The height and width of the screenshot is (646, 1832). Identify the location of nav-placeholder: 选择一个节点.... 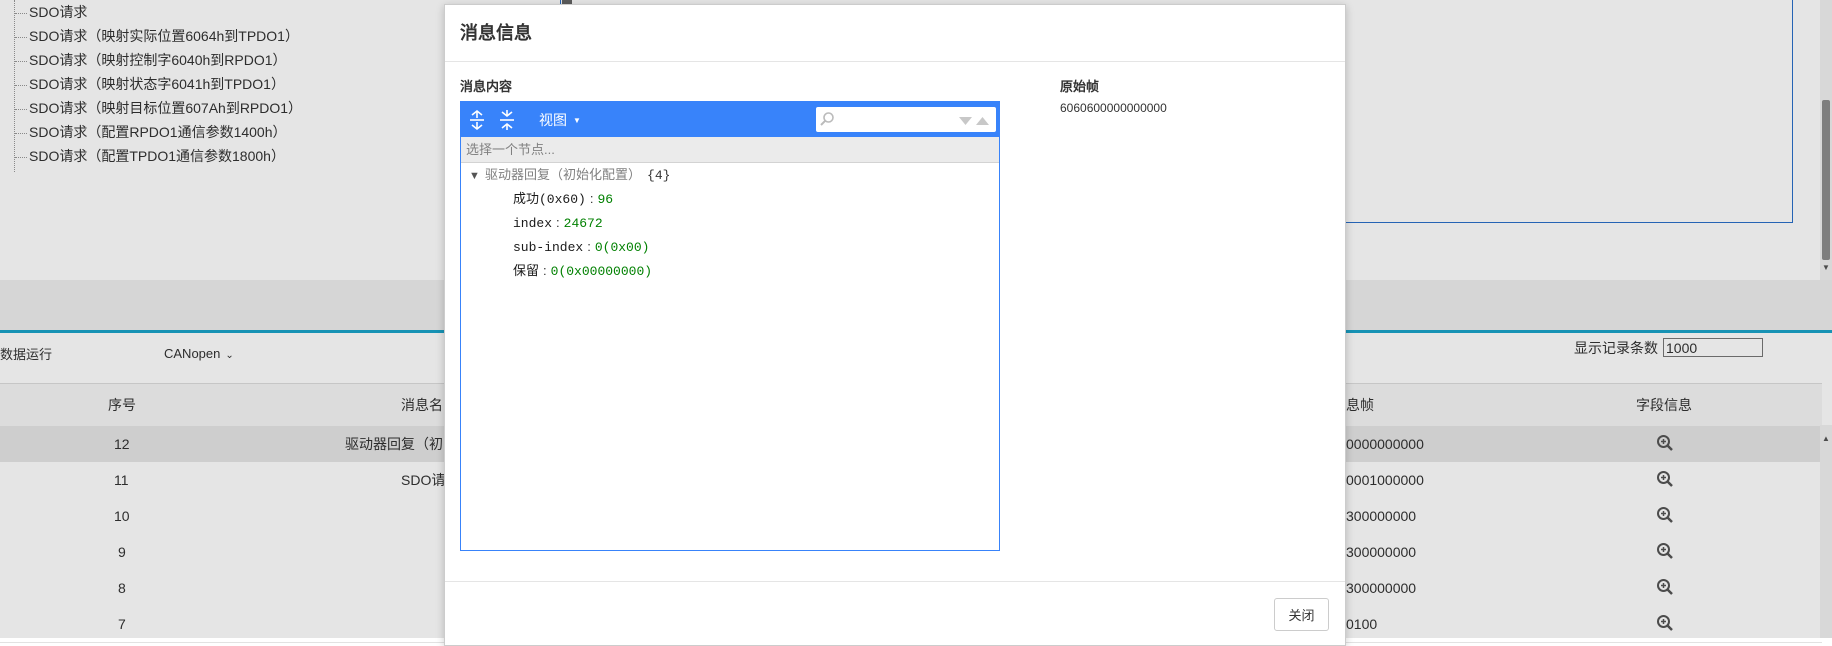
(510, 149).